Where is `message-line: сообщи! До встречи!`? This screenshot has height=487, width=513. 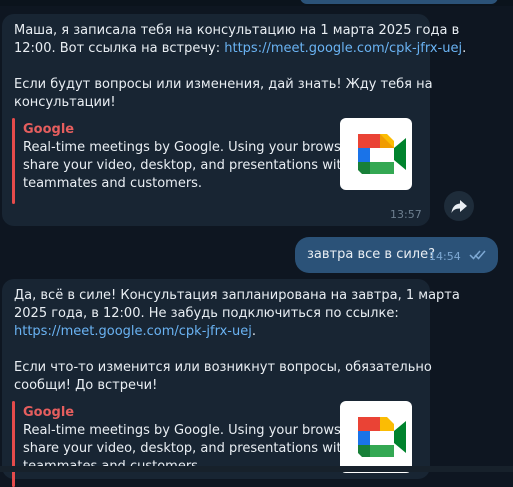
message-line: сообщи! До встречи! is located at coordinates (86, 385).